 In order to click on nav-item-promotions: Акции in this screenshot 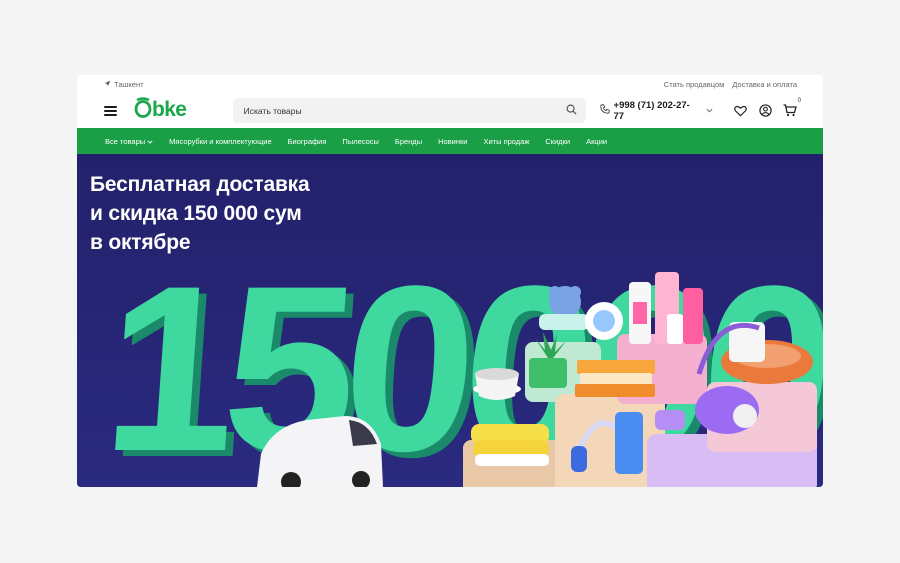, I will do `click(596, 141)`.